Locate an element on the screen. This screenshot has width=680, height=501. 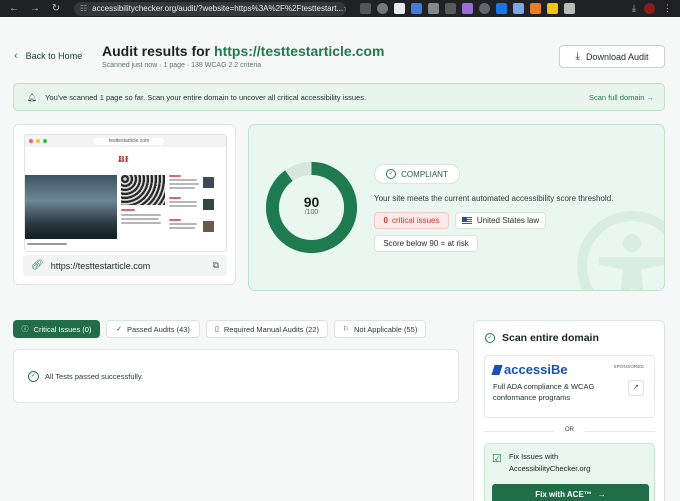
extensions-puzzle-icon is located at coordinates (569, 8).